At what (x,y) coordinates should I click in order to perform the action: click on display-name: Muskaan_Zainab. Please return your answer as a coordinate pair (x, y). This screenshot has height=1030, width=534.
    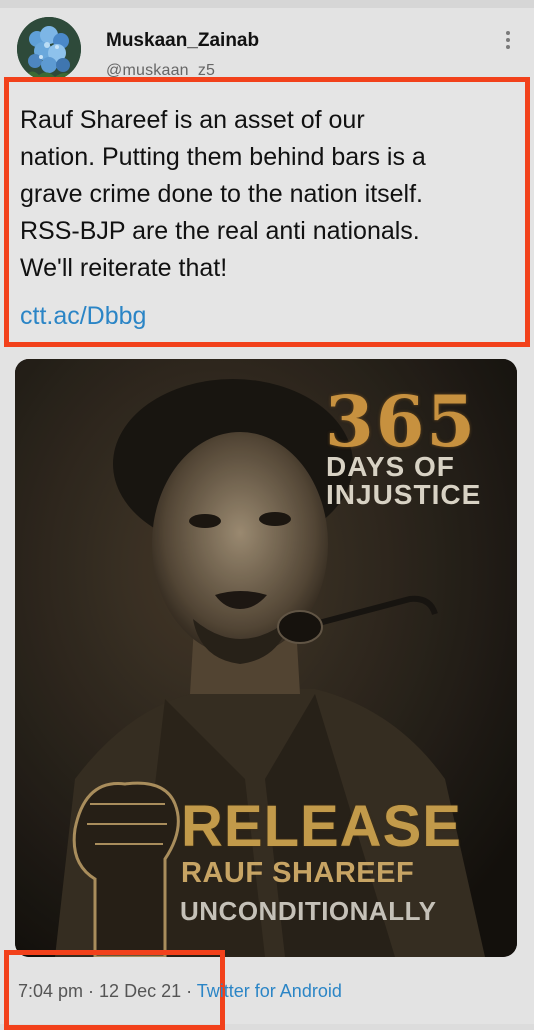
    Looking at the image, I should click on (182, 41).